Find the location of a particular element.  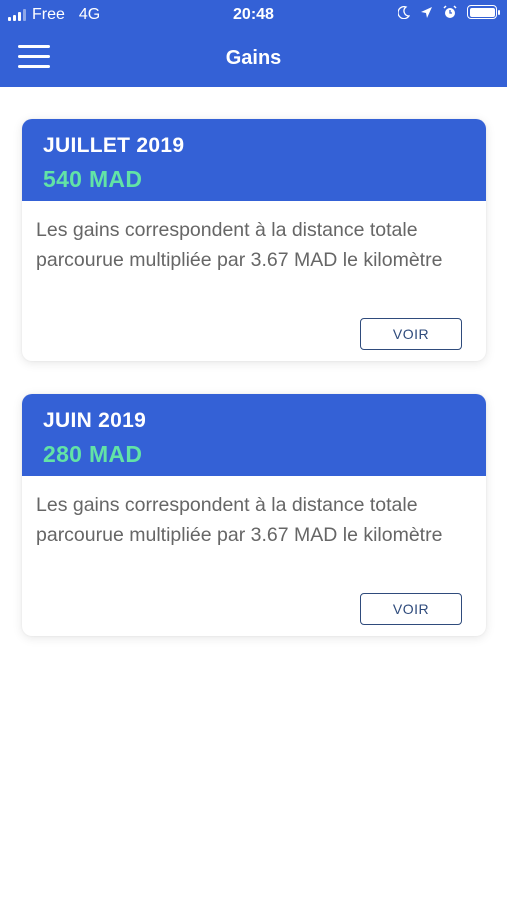

card-header: JUIN 2019 280 MAD is located at coordinates (254, 435).